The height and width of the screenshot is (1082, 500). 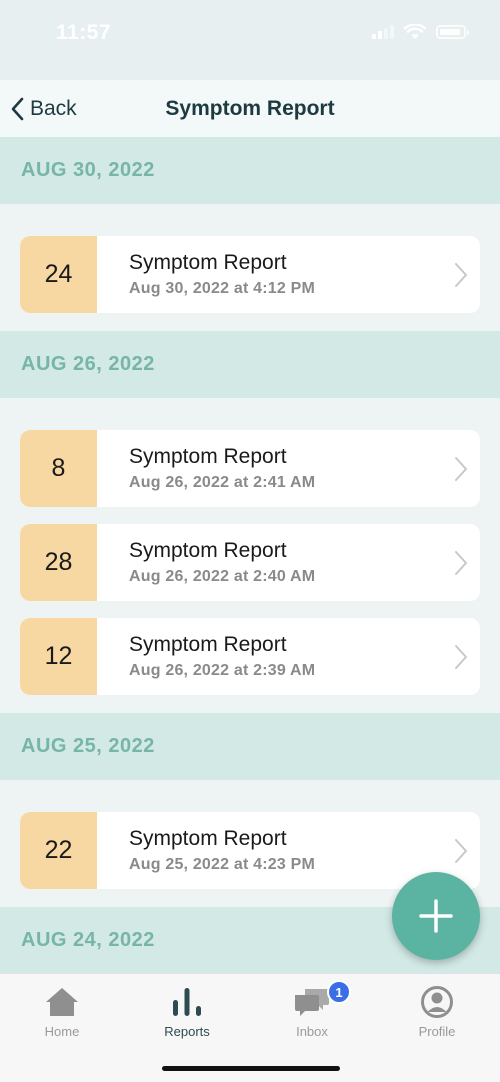 I want to click on report-timestamp: Aug 26, 2022 at 2:41 AM, so click(x=222, y=482).